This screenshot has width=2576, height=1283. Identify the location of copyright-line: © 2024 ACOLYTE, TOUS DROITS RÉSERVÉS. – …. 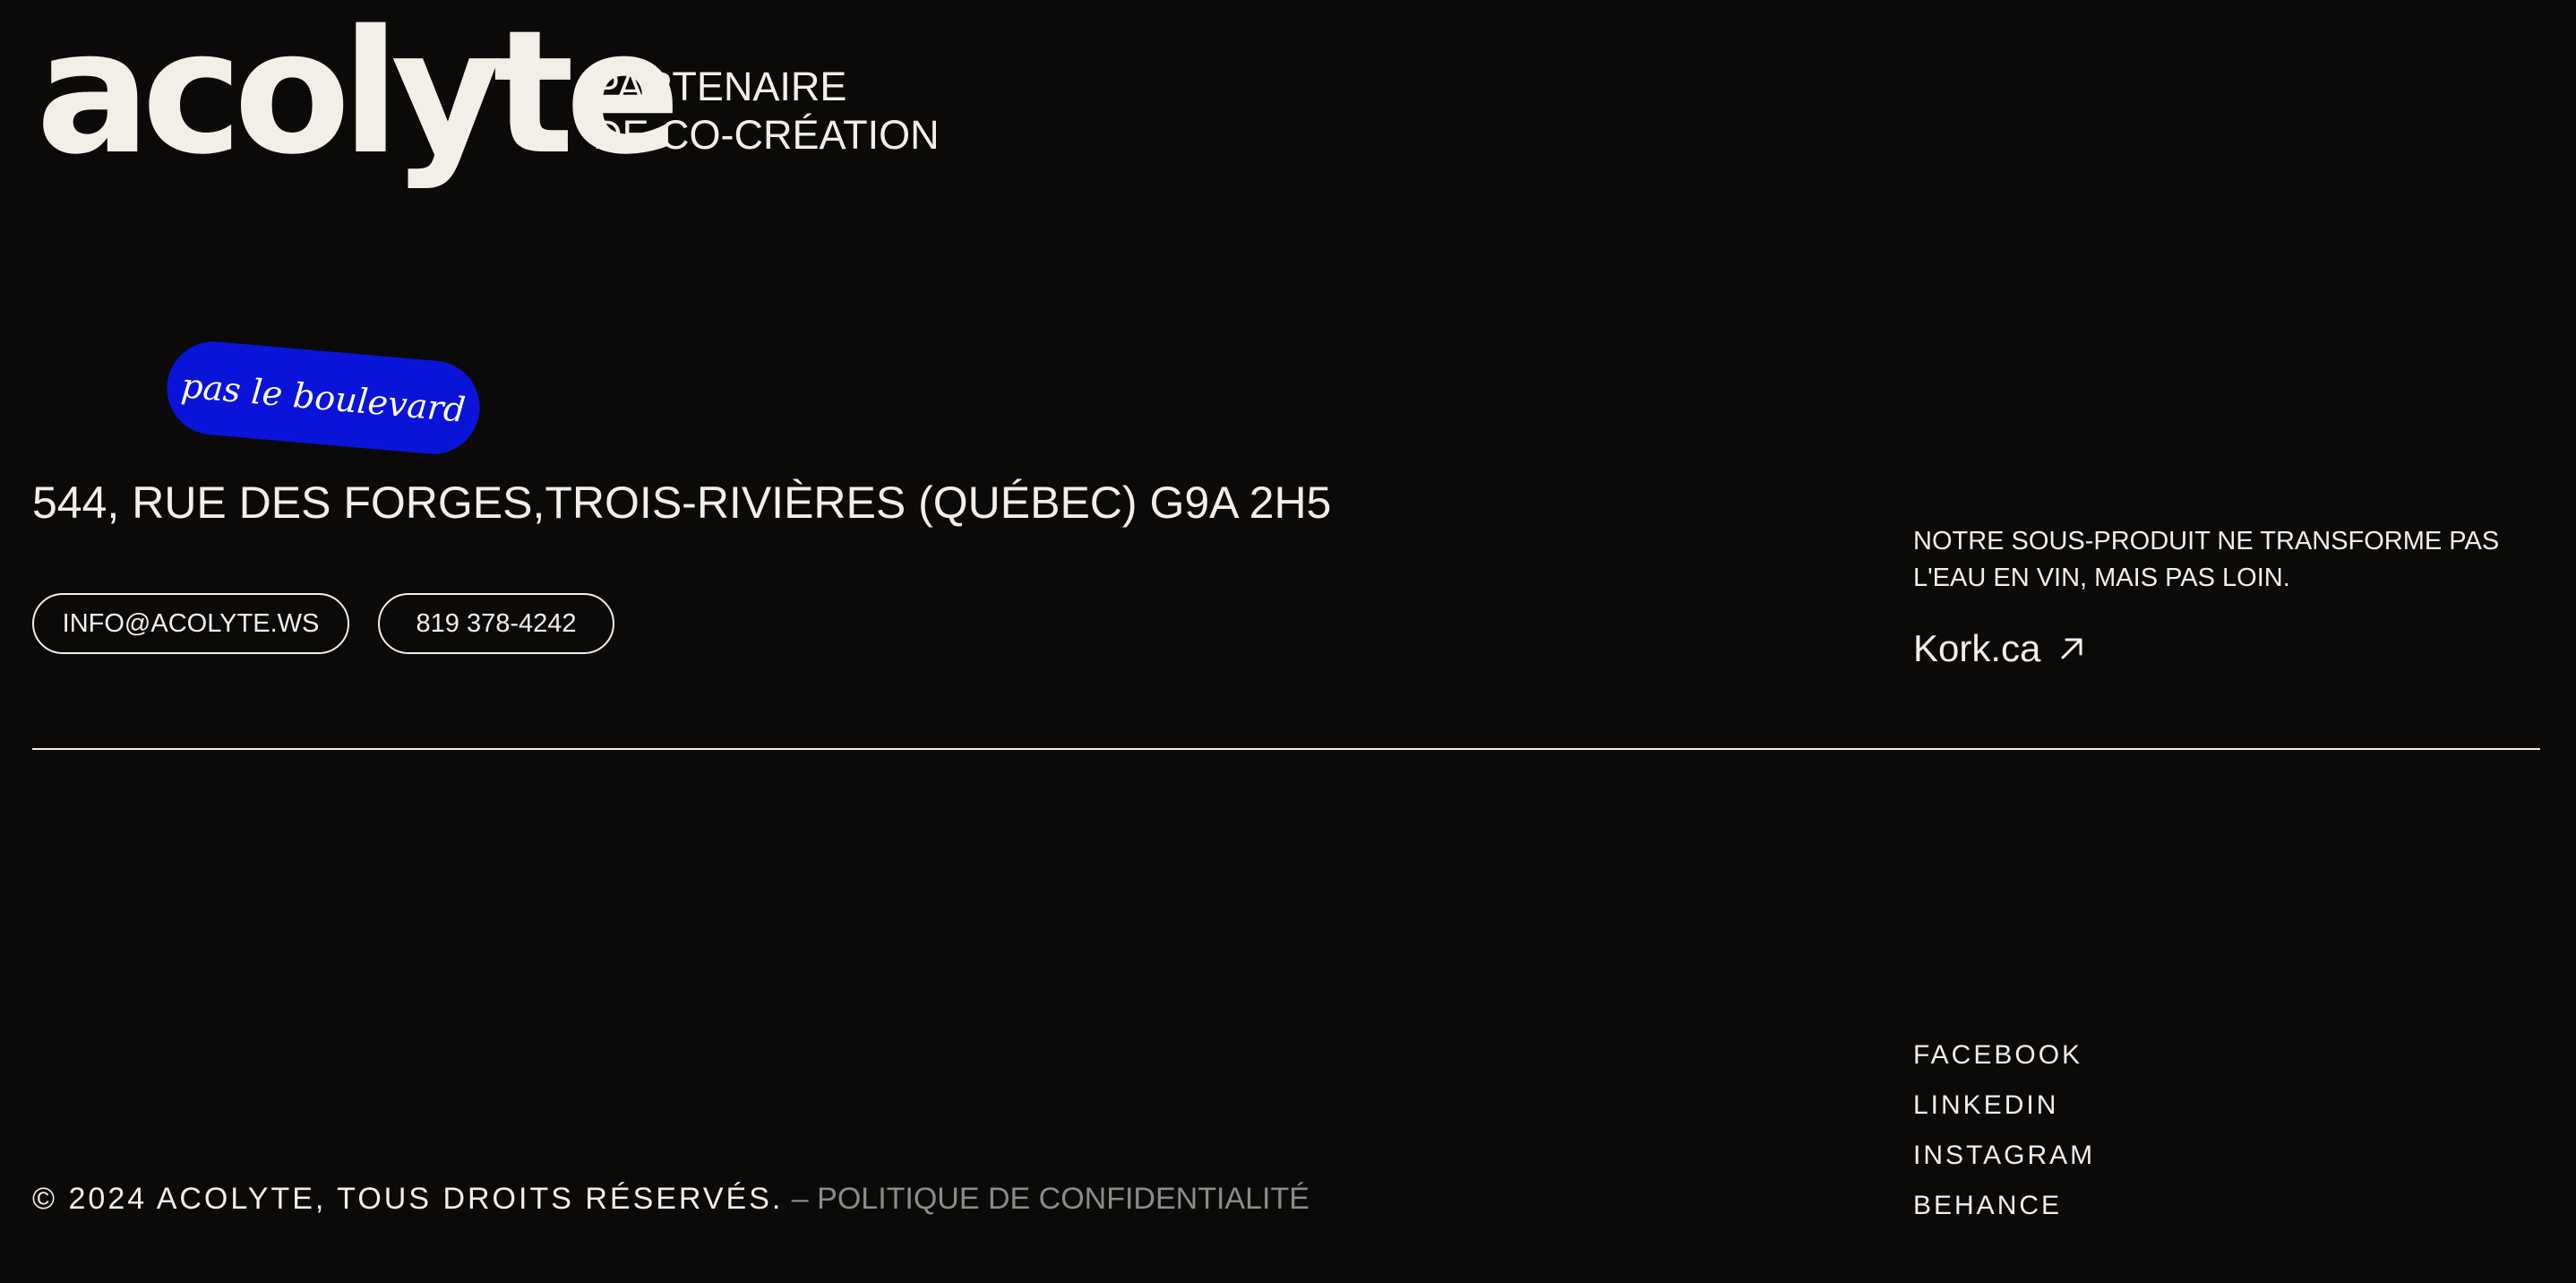
(670, 1198).